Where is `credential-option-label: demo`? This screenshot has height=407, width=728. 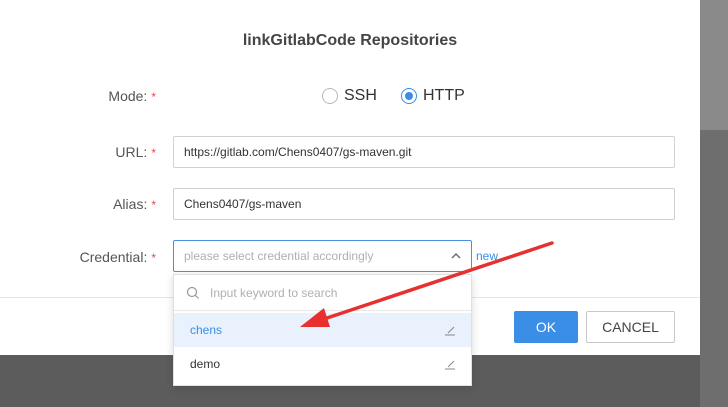
credential-option-label: demo is located at coordinates (205, 364).